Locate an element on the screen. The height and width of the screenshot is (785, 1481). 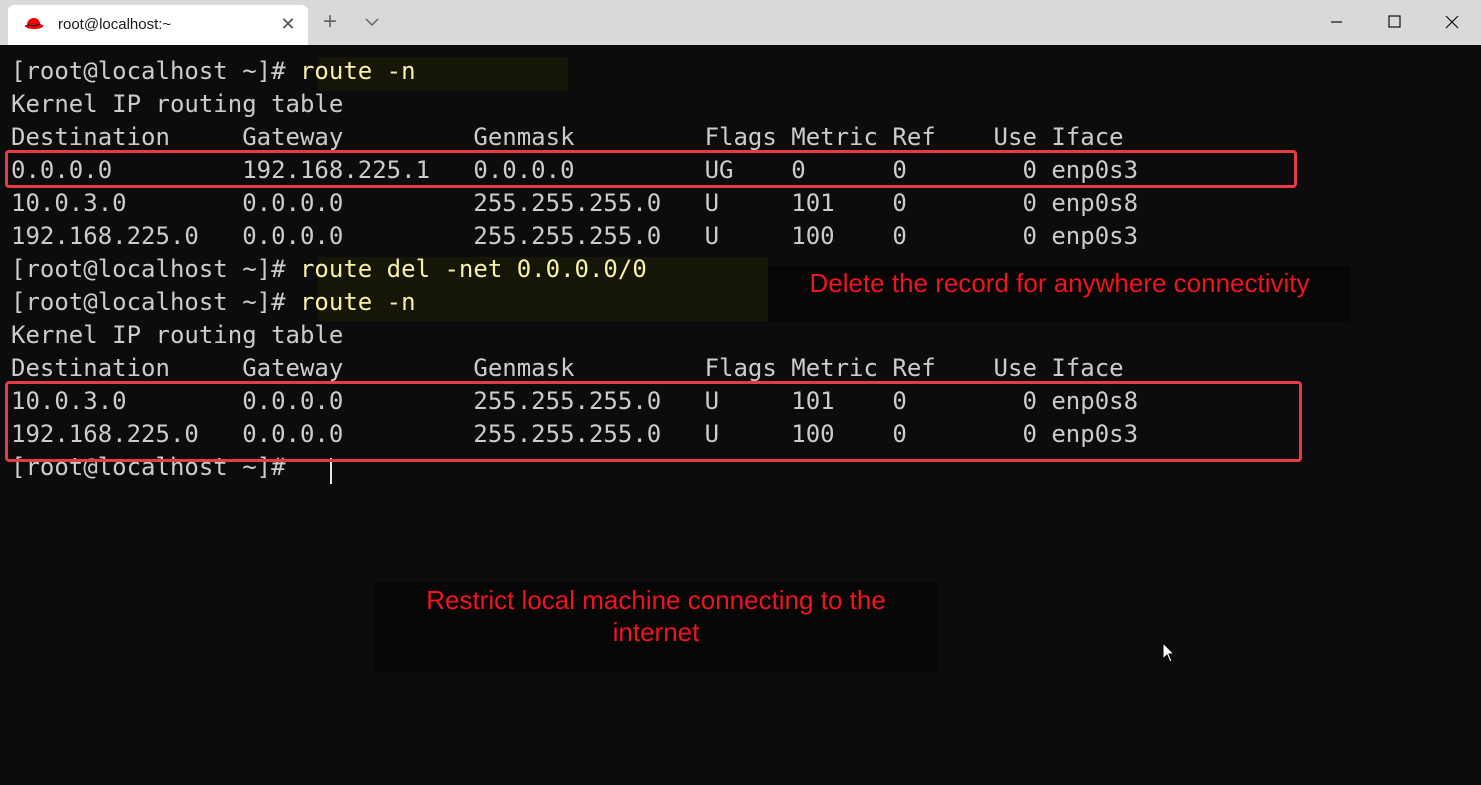
redhat-icon is located at coordinates (34, 24).